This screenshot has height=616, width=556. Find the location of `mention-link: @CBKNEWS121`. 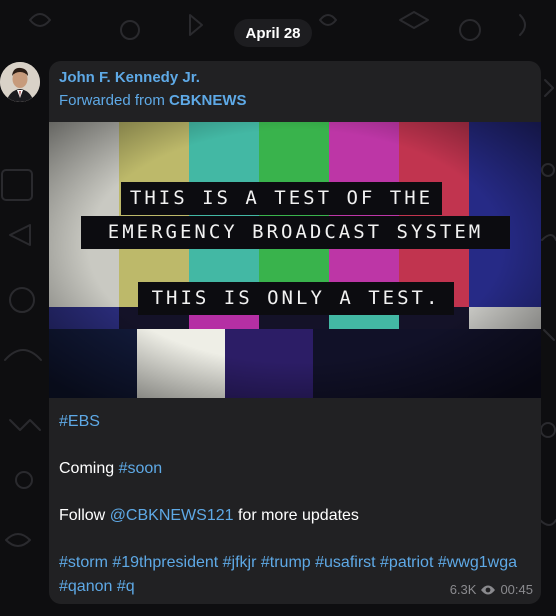

mention-link: @CBKNEWS121 is located at coordinates (172, 515).